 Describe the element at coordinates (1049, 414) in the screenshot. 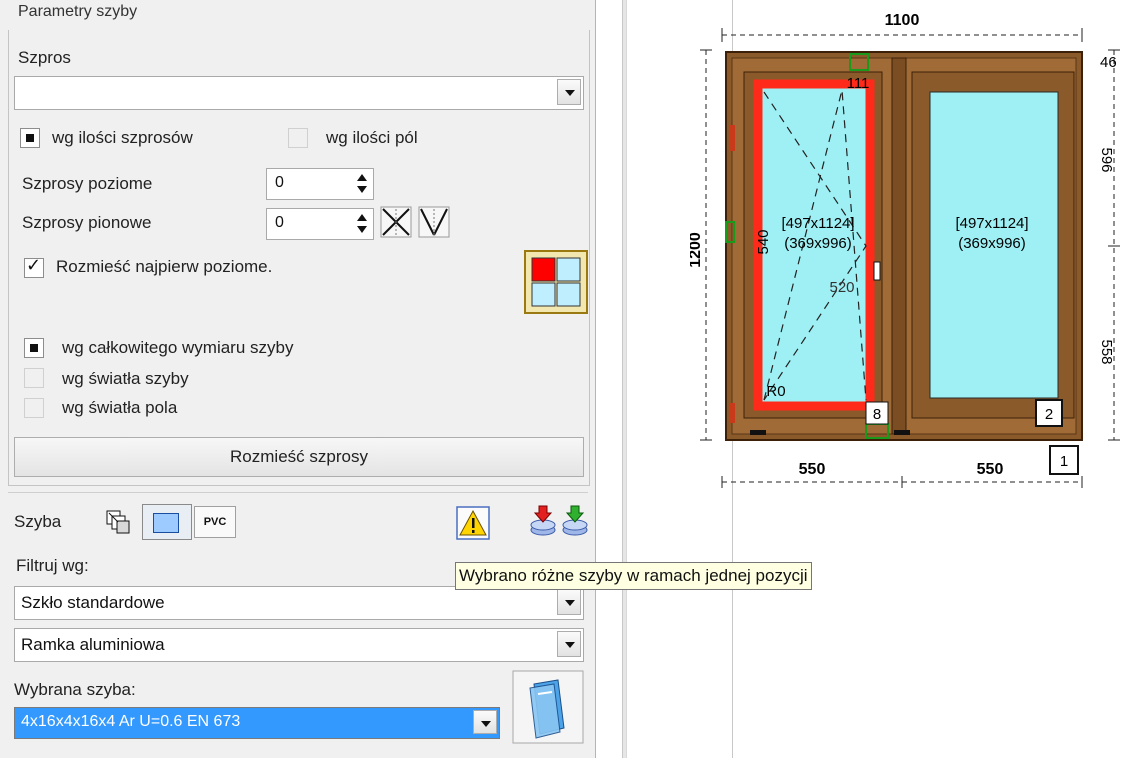

I see `sash-number-right: 2` at that location.